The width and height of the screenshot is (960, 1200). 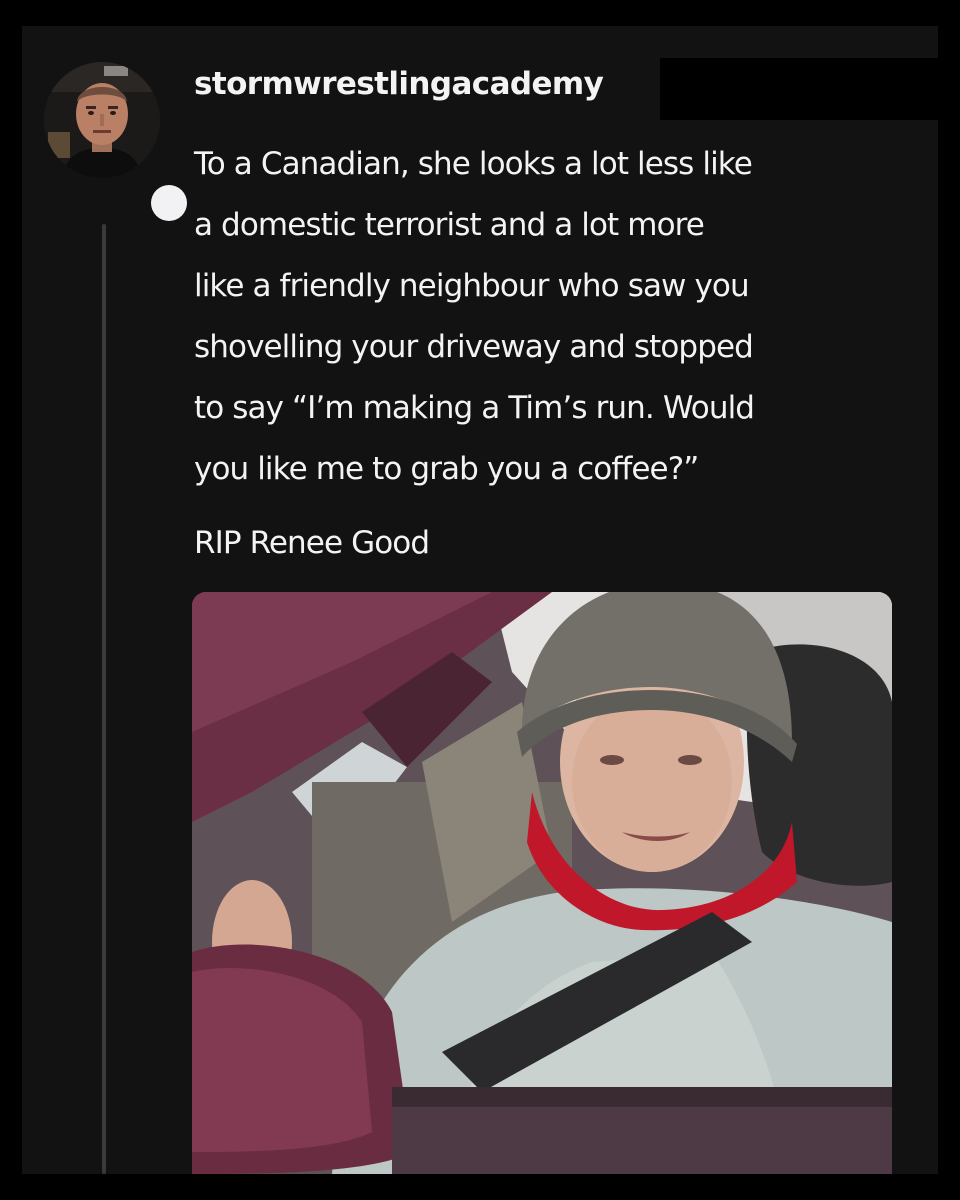 I want to click on avatar, so click(x=102, y=120).